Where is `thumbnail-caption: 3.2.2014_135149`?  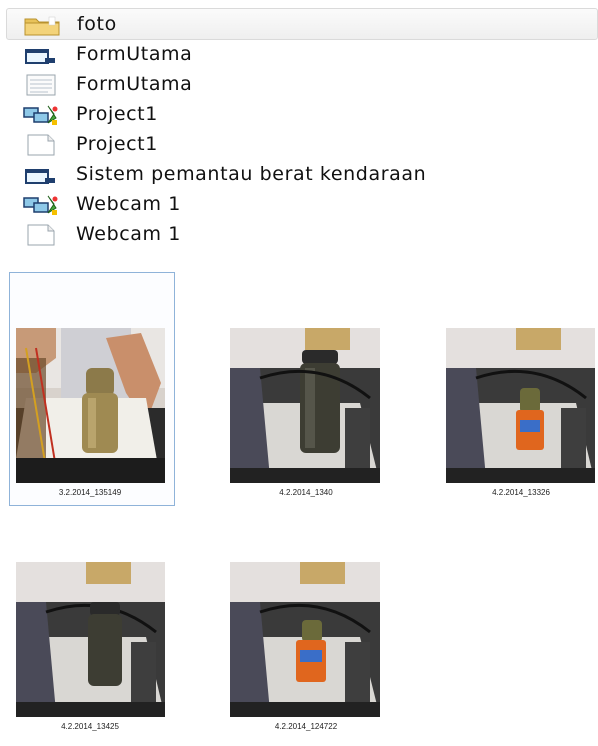
thumbnail-caption: 3.2.2014_135149 is located at coordinates (90, 492).